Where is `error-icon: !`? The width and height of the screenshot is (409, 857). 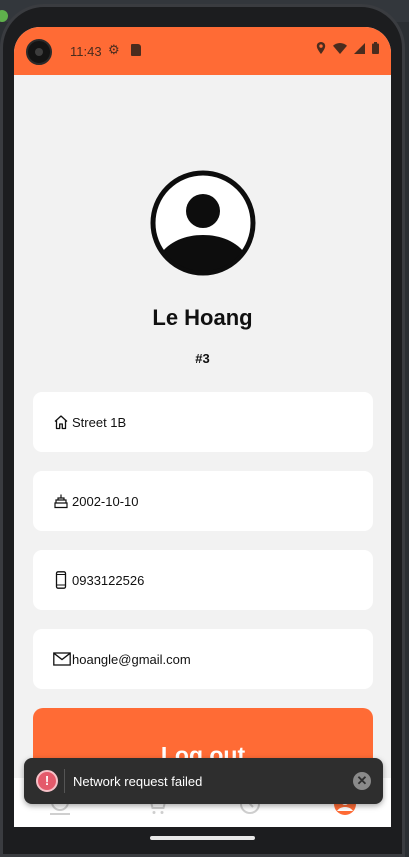
error-icon: ! is located at coordinates (47, 781).